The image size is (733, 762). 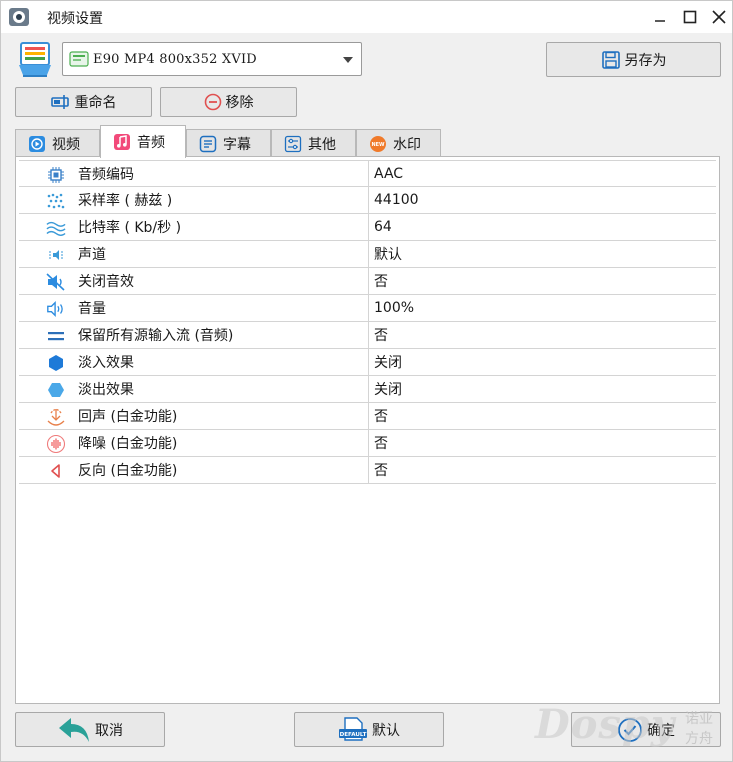 I want to click on property-row-keep-streams: 保留所有源输入流 (音频) 否, so click(x=367, y=335).